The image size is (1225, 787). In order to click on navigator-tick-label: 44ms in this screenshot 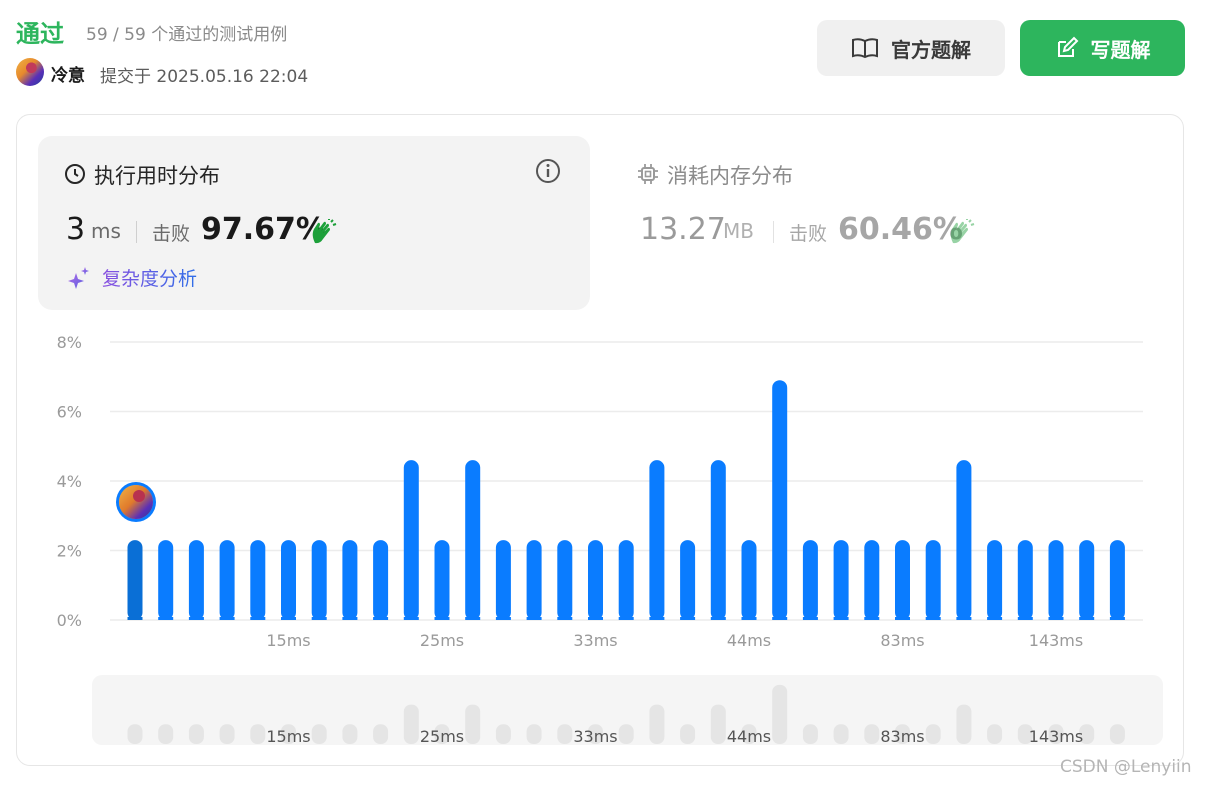, I will do `click(749, 736)`.